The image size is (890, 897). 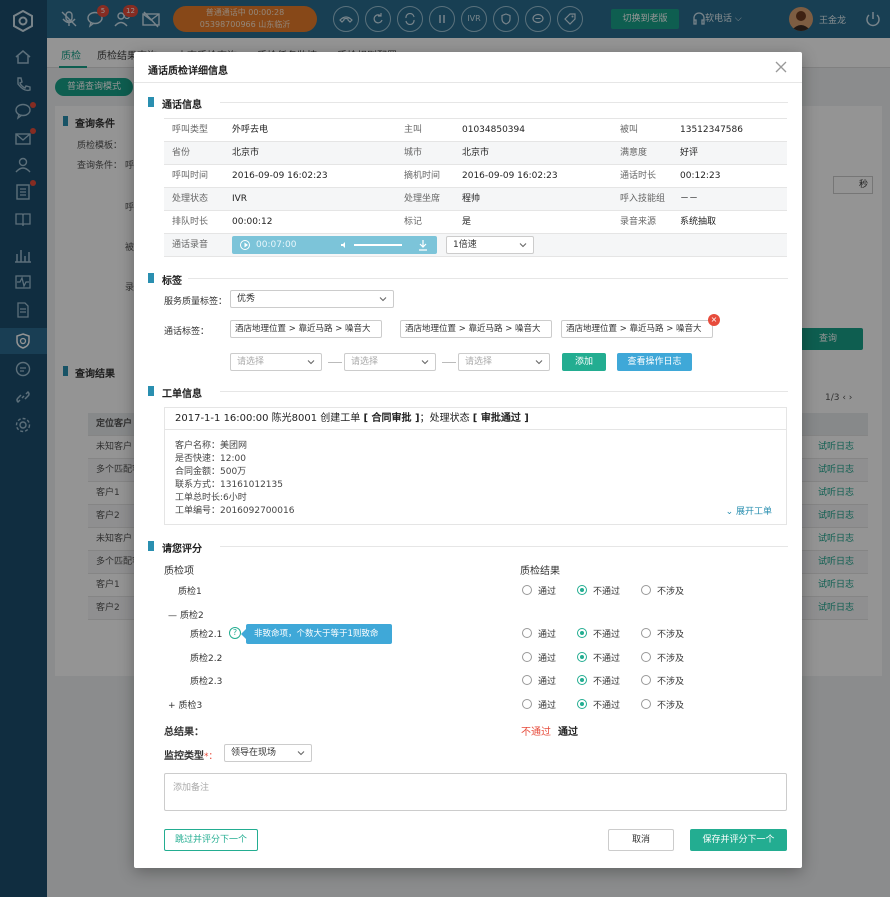 What do you see at coordinates (211, 840) in the screenshot?
I see `skip-next-button: 跳过并评分下一个` at bounding box center [211, 840].